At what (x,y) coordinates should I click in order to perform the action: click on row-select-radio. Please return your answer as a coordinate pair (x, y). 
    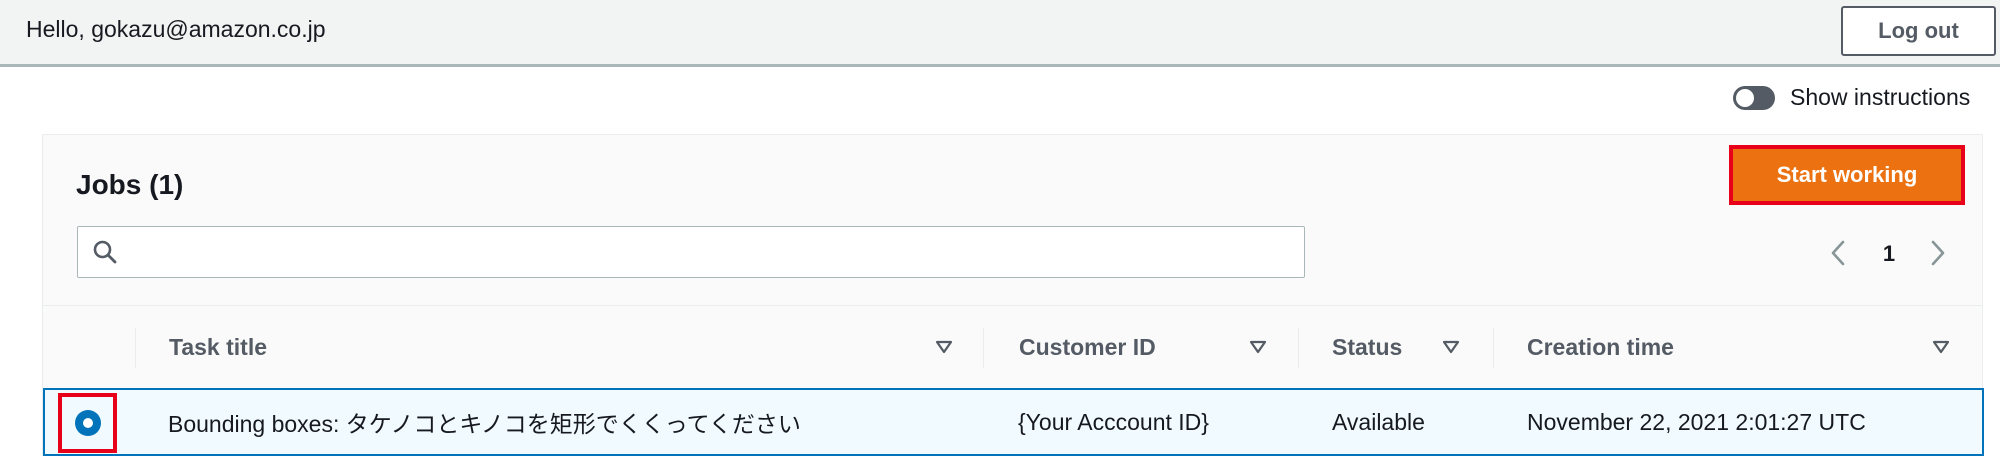
    Looking at the image, I should click on (87, 423).